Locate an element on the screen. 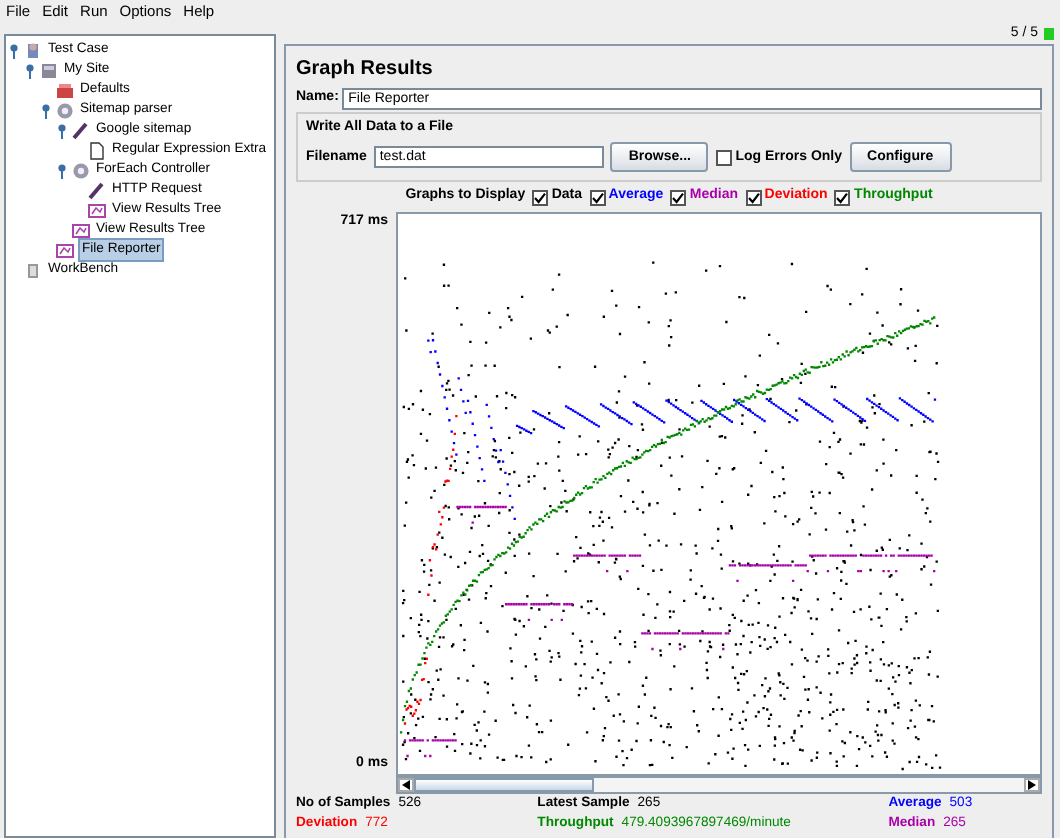 Image resolution: width=1060 pixels, height=838 pixels. panel-title: Graph Results is located at coordinates (365, 70).